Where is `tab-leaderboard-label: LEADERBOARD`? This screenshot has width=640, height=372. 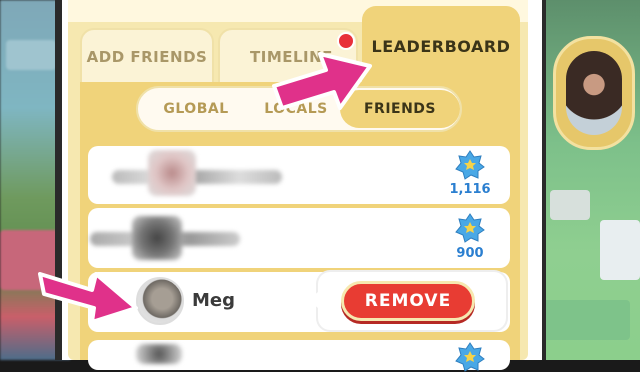
tab-leaderboard-label: LEADERBOARD is located at coordinates (441, 46).